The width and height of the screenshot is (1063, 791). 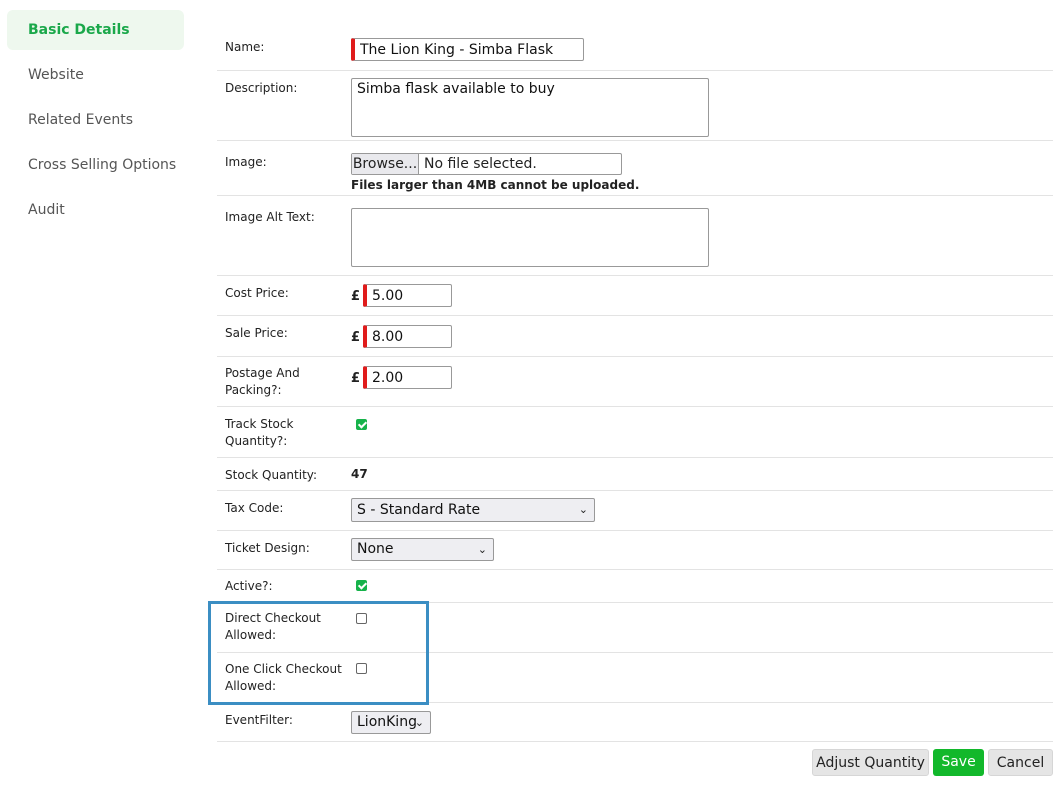 What do you see at coordinates (635, 382) in the screenshot?
I see `row-postage: Postage And Packing?: £` at bounding box center [635, 382].